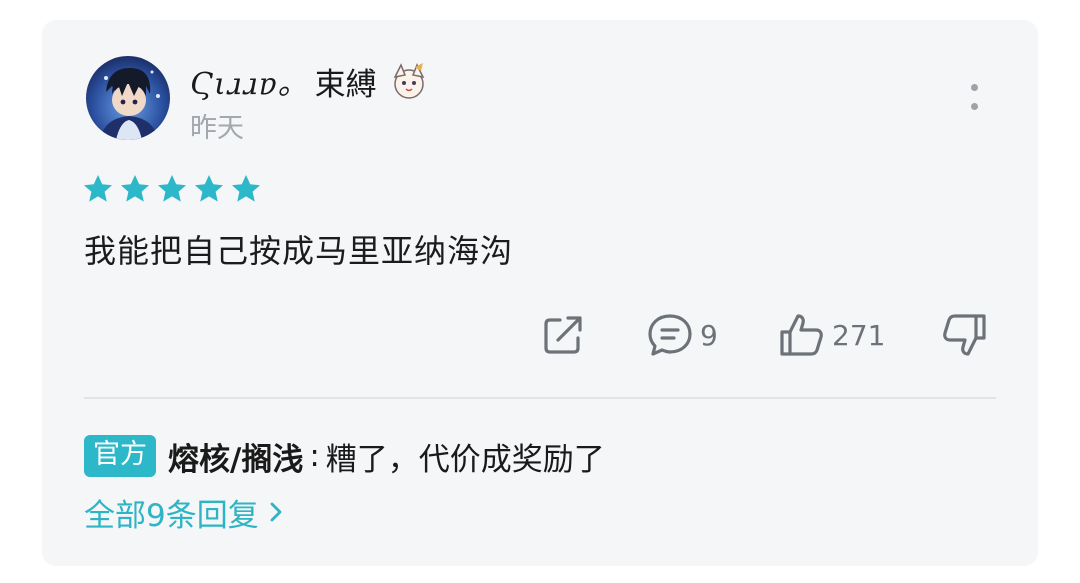 The width and height of the screenshot is (1080, 583). I want to click on thumbs-up-icon, so click(801, 335).